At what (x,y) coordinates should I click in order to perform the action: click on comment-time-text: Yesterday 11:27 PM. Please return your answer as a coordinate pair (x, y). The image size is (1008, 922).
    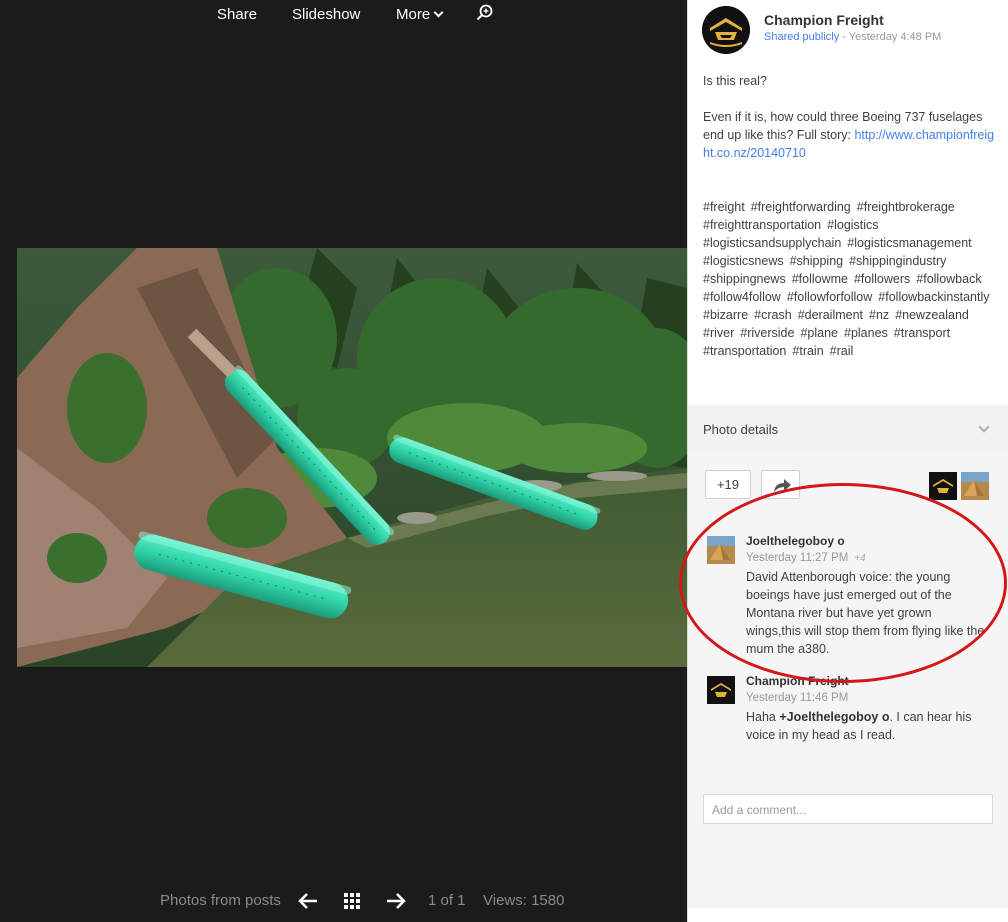
    Looking at the image, I should click on (797, 558).